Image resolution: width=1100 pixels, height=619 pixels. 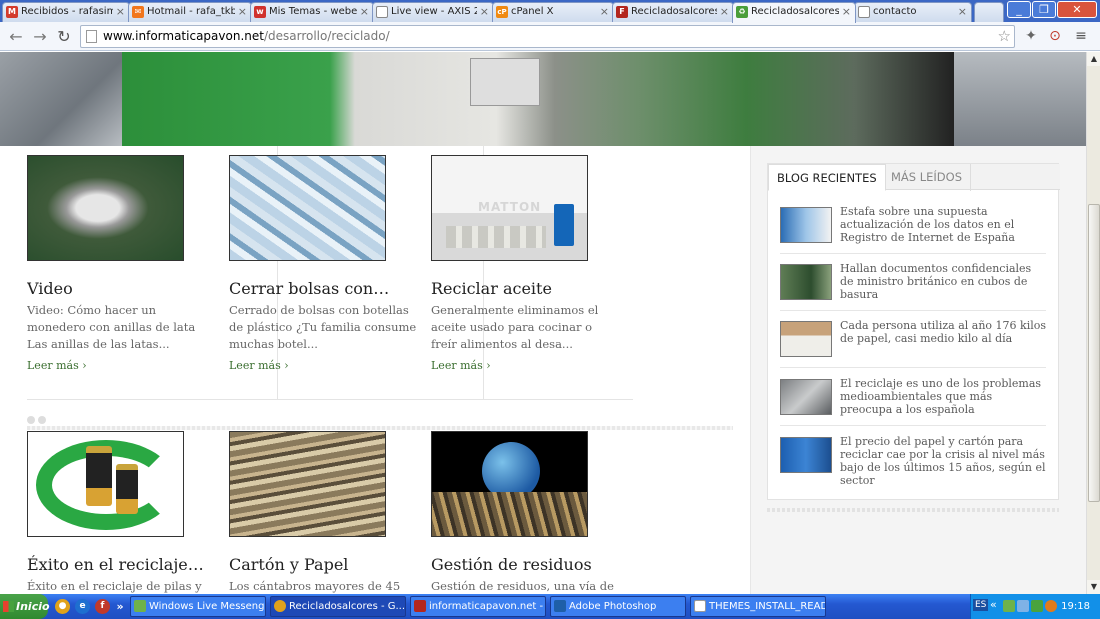 I want to click on ie-icon: e, so click(x=82, y=606).